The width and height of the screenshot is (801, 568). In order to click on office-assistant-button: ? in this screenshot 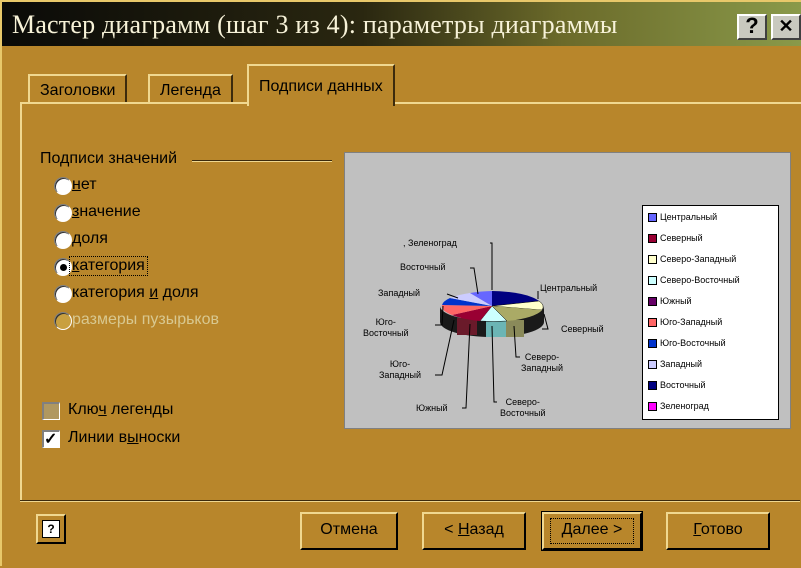, I will do `click(51, 529)`.